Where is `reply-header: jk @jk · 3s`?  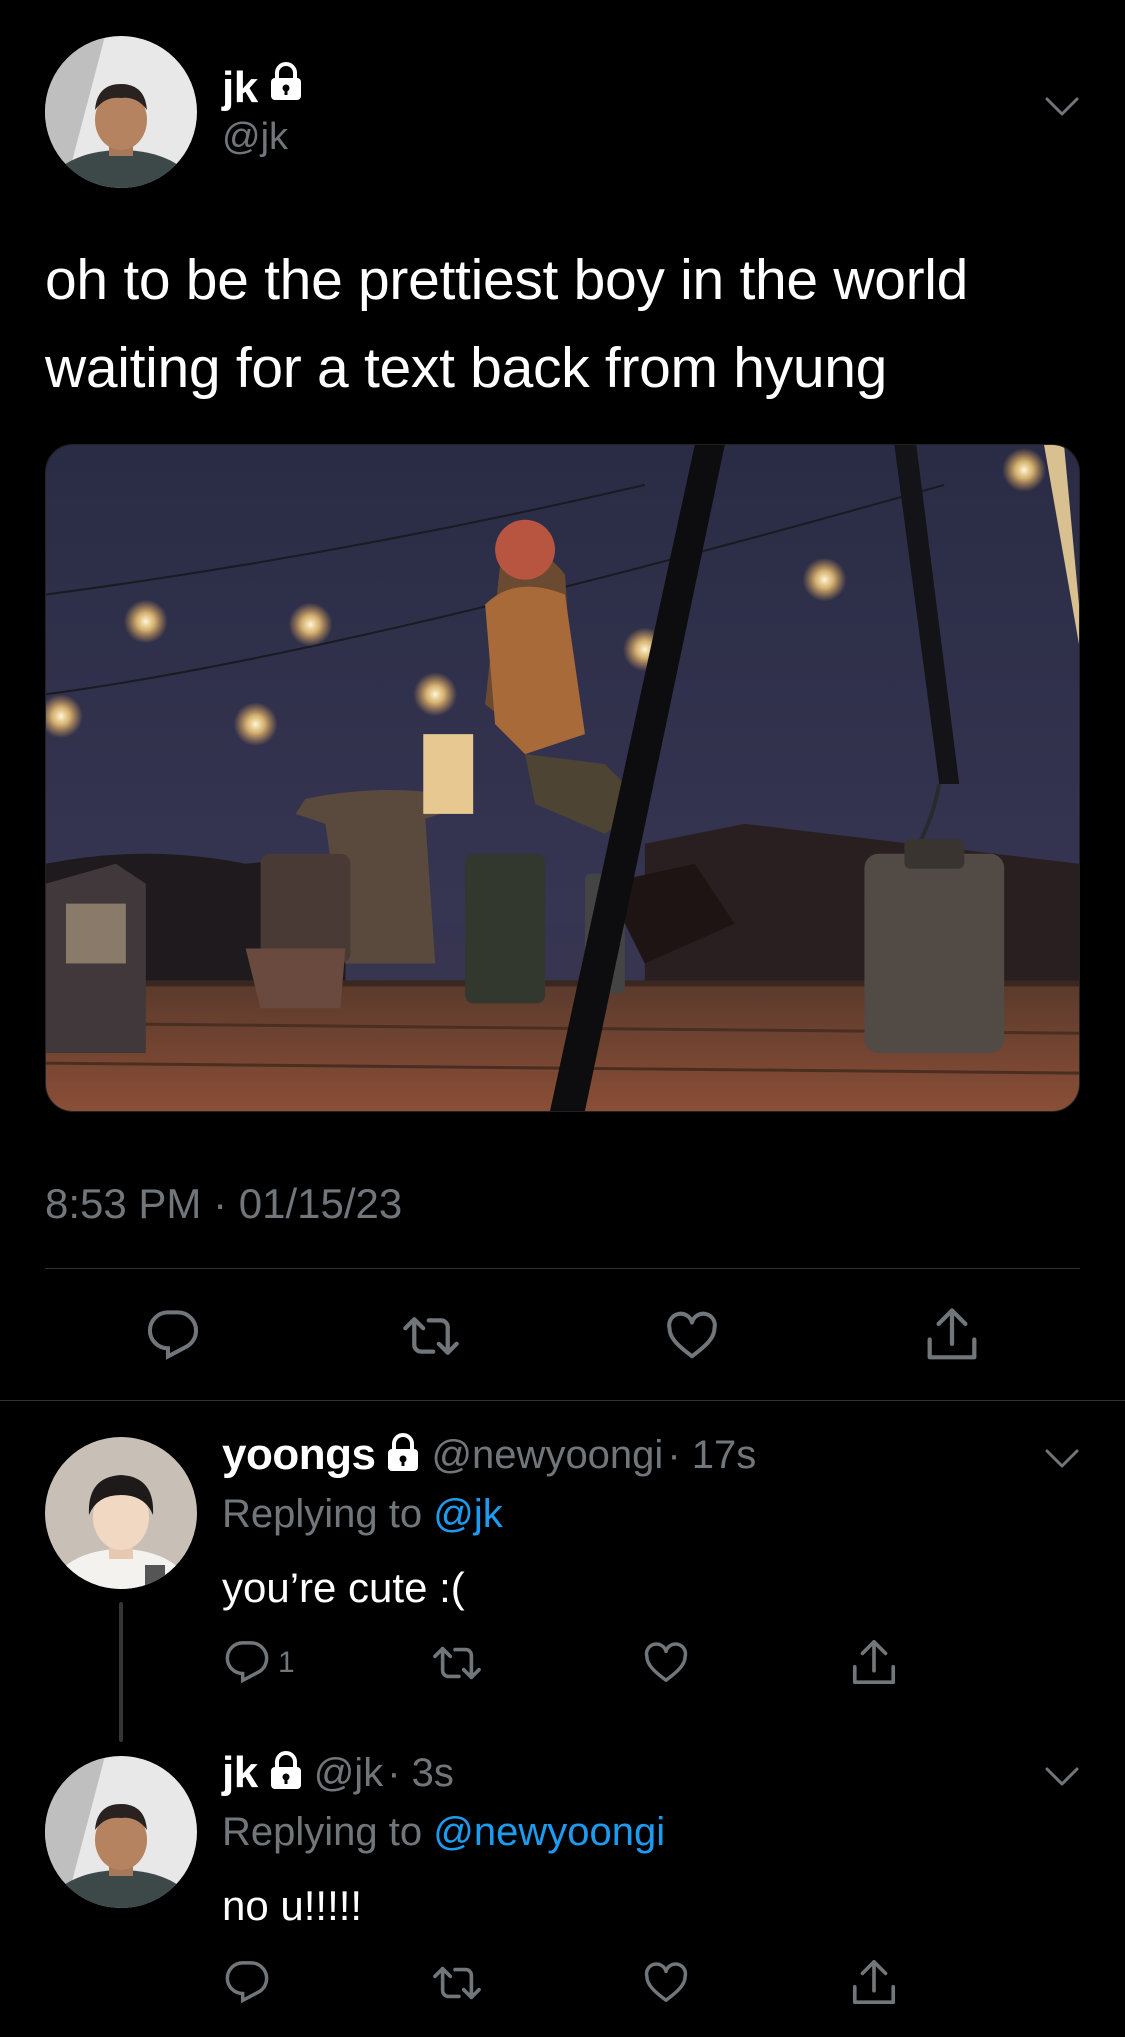
reply-header: jk @jk · 3s is located at coordinates (338, 1773).